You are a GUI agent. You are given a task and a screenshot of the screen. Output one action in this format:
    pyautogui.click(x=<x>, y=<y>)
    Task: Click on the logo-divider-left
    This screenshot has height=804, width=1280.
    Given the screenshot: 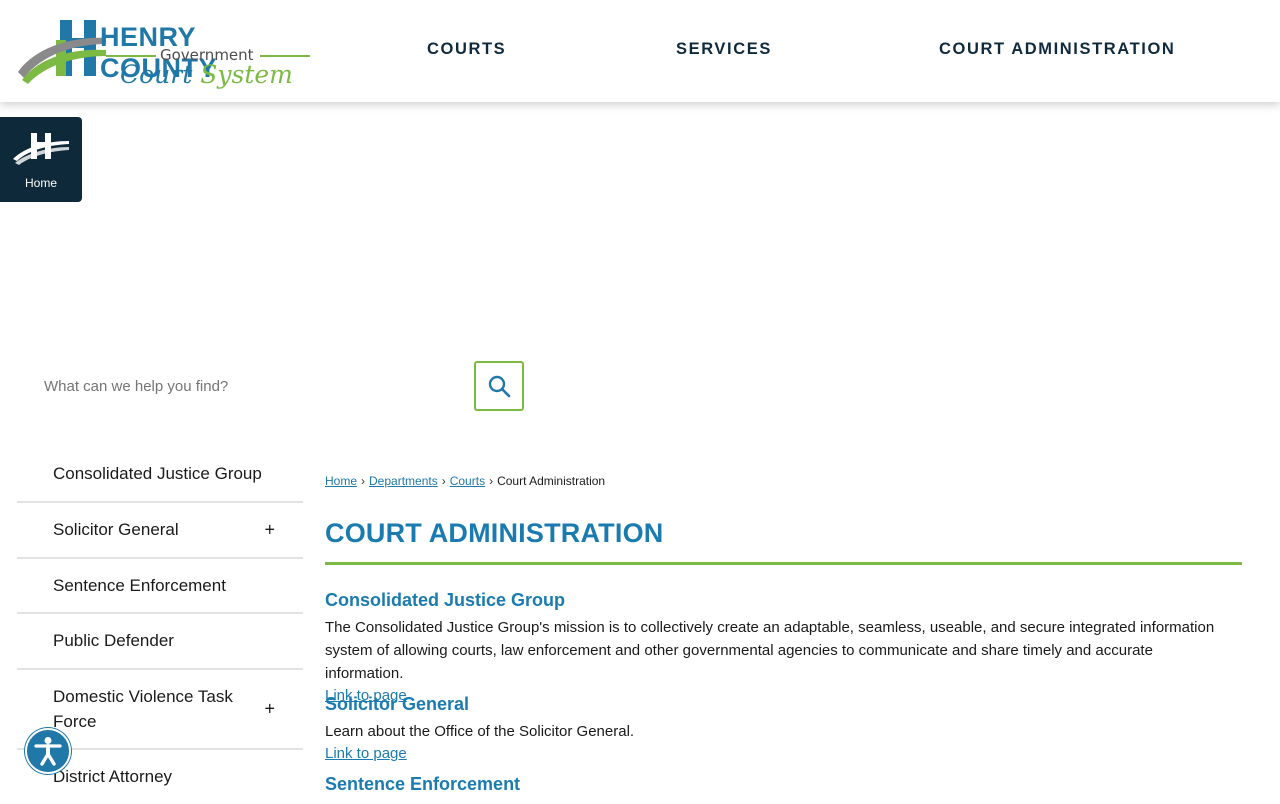 What is the action you would take?
    pyautogui.click(x=131, y=56)
    